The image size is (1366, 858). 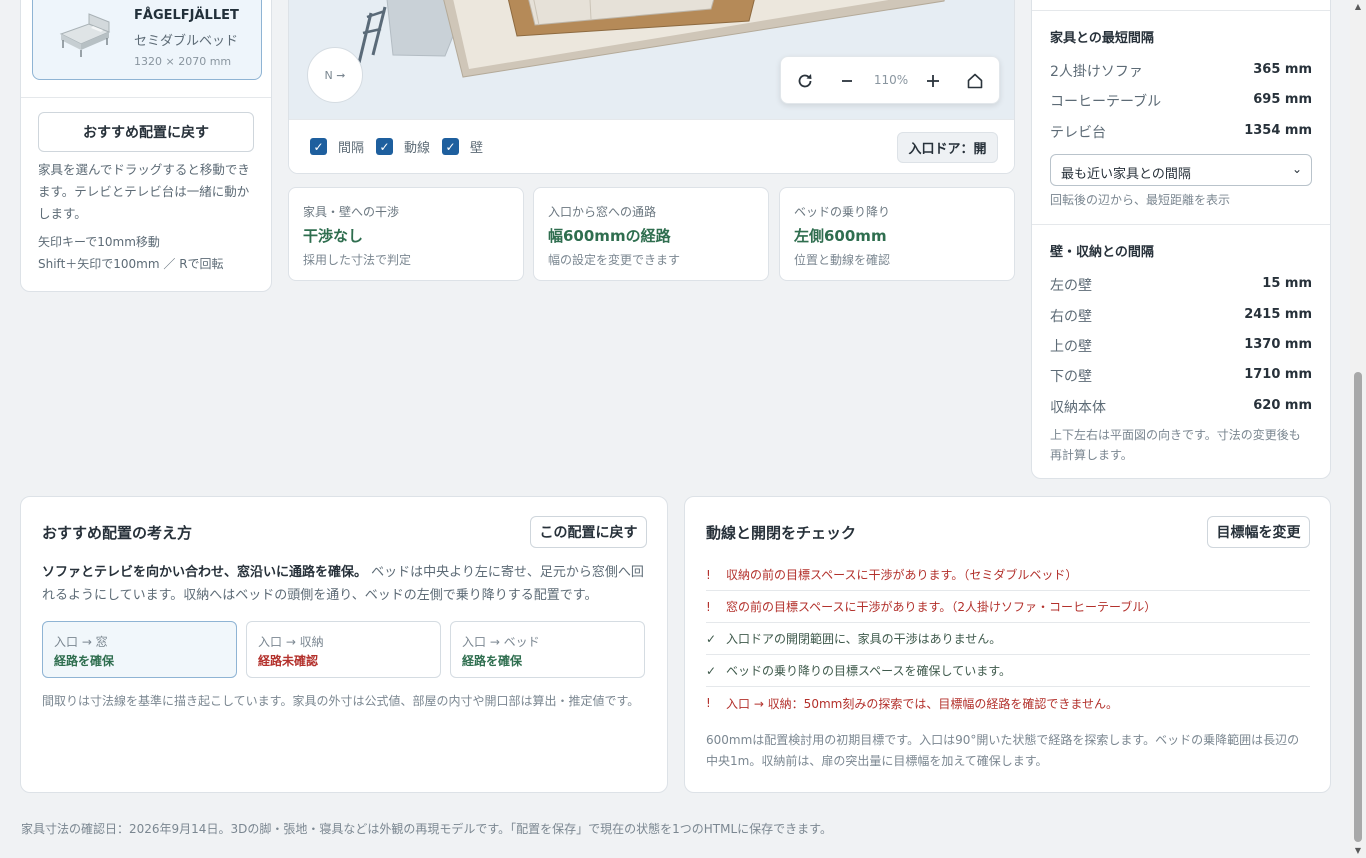 What do you see at coordinates (1071, 286) in the screenshot?
I see `wall-row-label: 左の壁` at bounding box center [1071, 286].